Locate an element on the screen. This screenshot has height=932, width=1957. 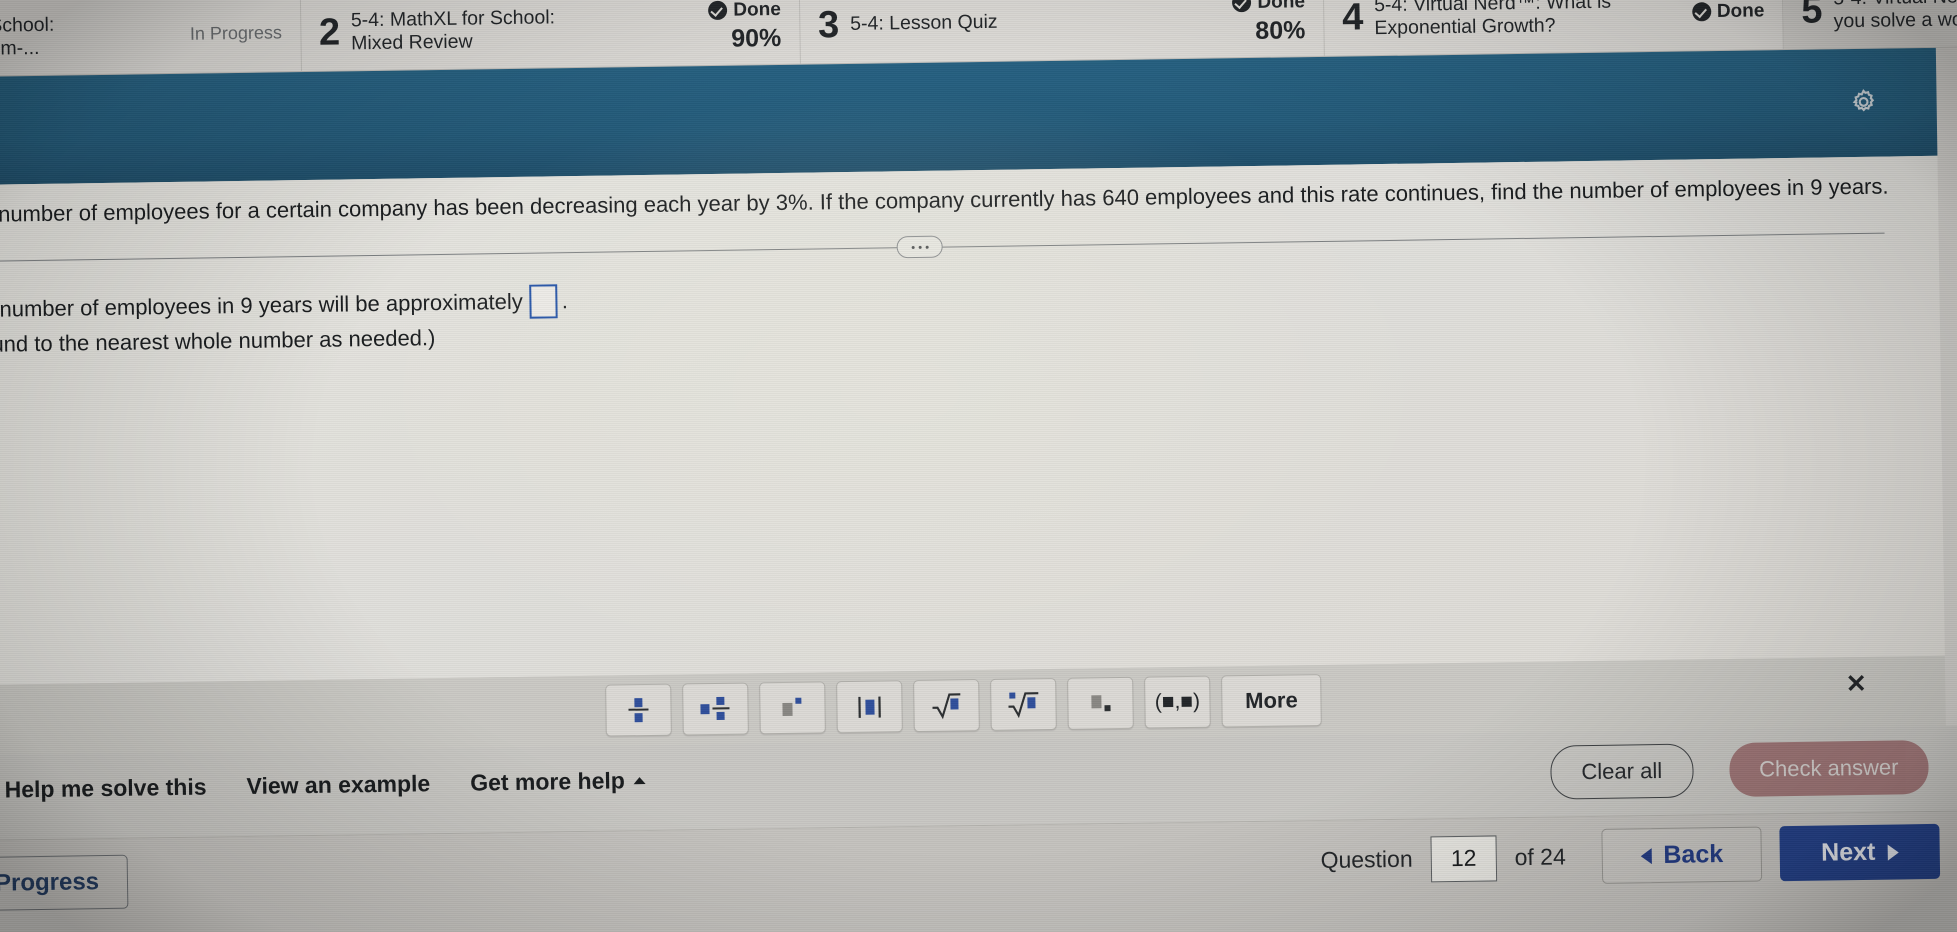
assignment-title-line2: you solve a wo is located at coordinates (1895, 19).